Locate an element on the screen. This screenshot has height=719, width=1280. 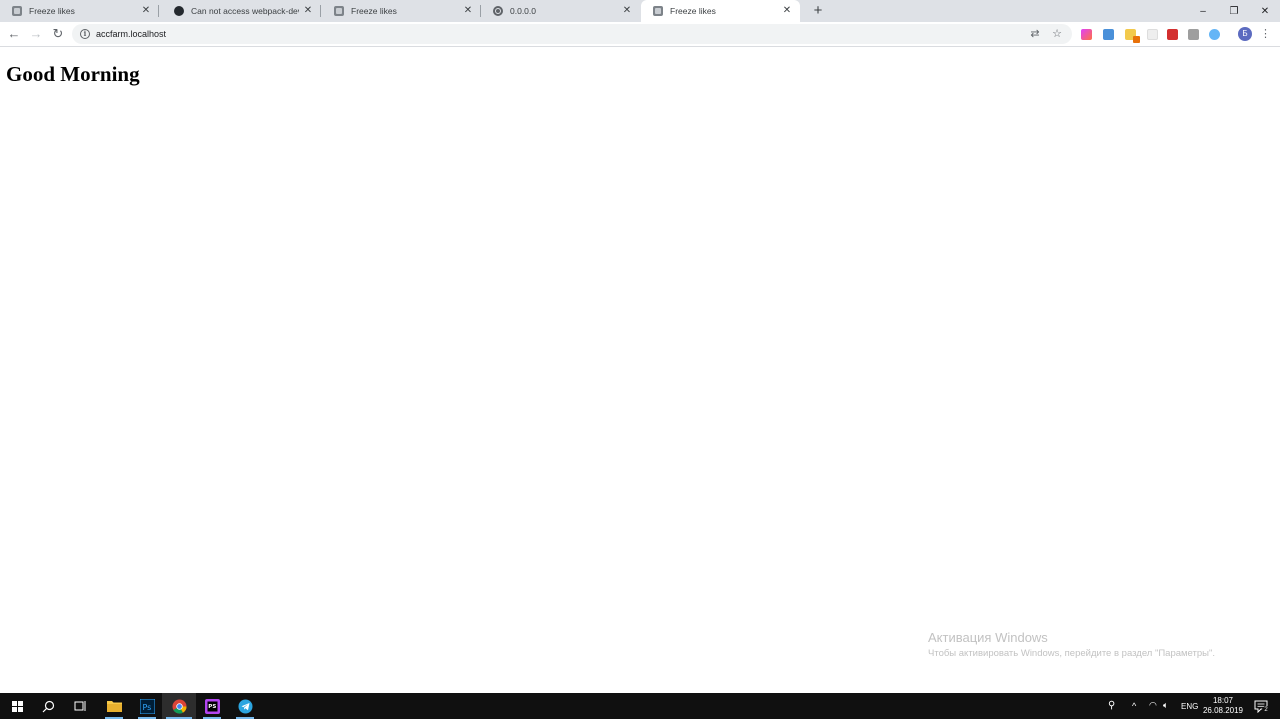
globe-icon is located at coordinates (498, 11).